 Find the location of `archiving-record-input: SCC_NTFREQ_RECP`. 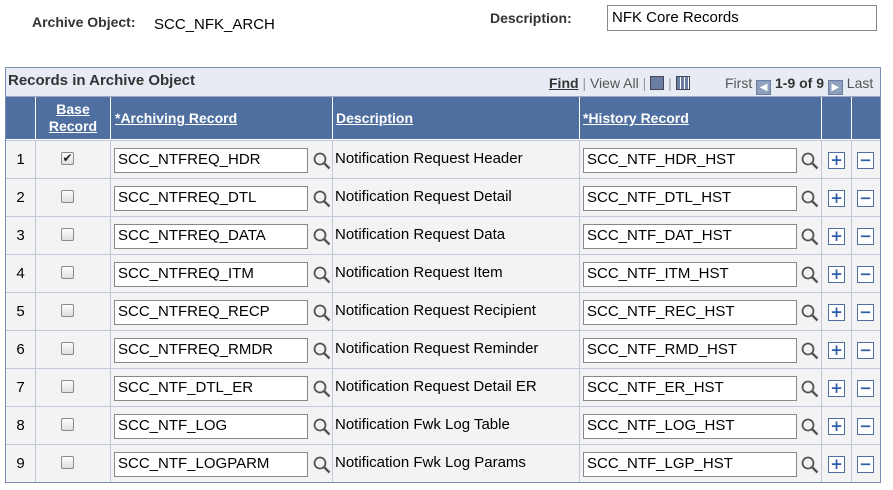

archiving-record-input: SCC_NTFREQ_RECP is located at coordinates (211, 312).